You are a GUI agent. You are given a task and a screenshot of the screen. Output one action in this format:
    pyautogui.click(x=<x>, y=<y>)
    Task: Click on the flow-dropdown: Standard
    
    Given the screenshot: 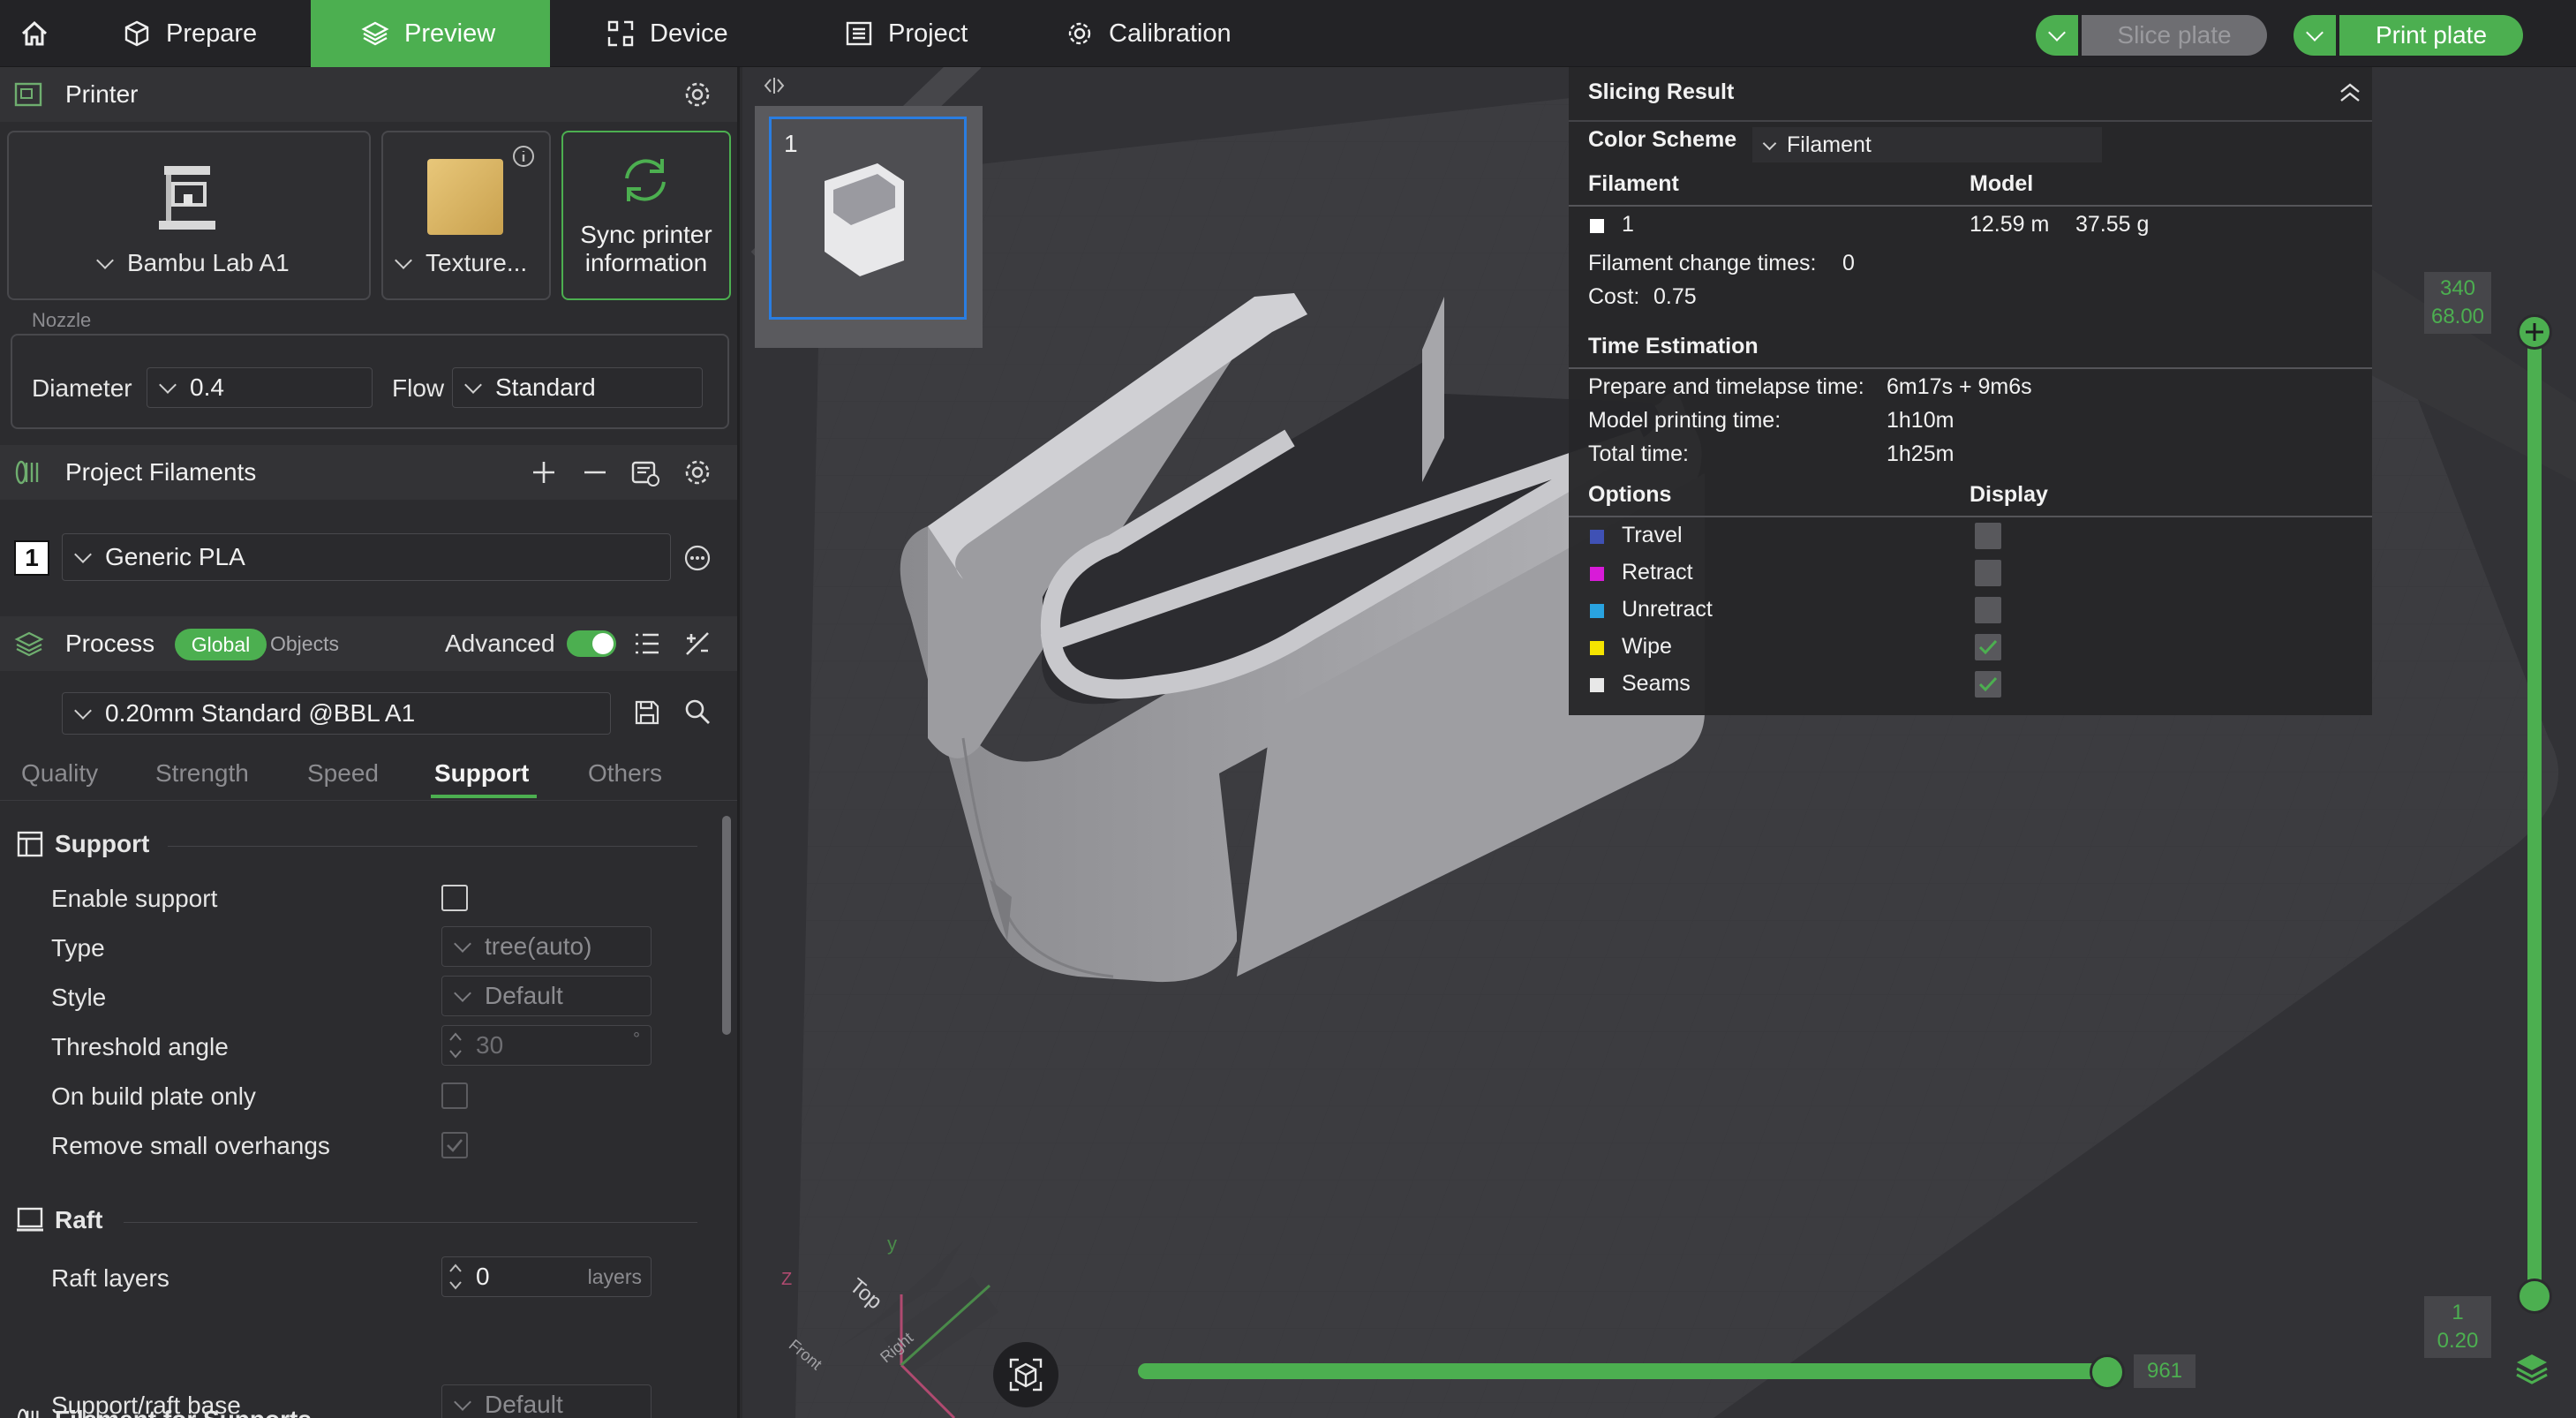 What is the action you would take?
    pyautogui.click(x=578, y=387)
    